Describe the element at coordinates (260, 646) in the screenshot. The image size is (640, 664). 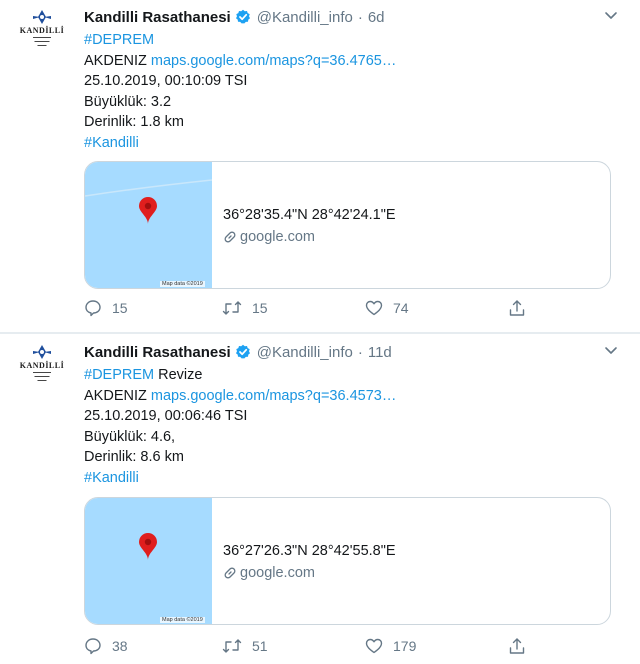
I see `retweet-count: 51` at that location.